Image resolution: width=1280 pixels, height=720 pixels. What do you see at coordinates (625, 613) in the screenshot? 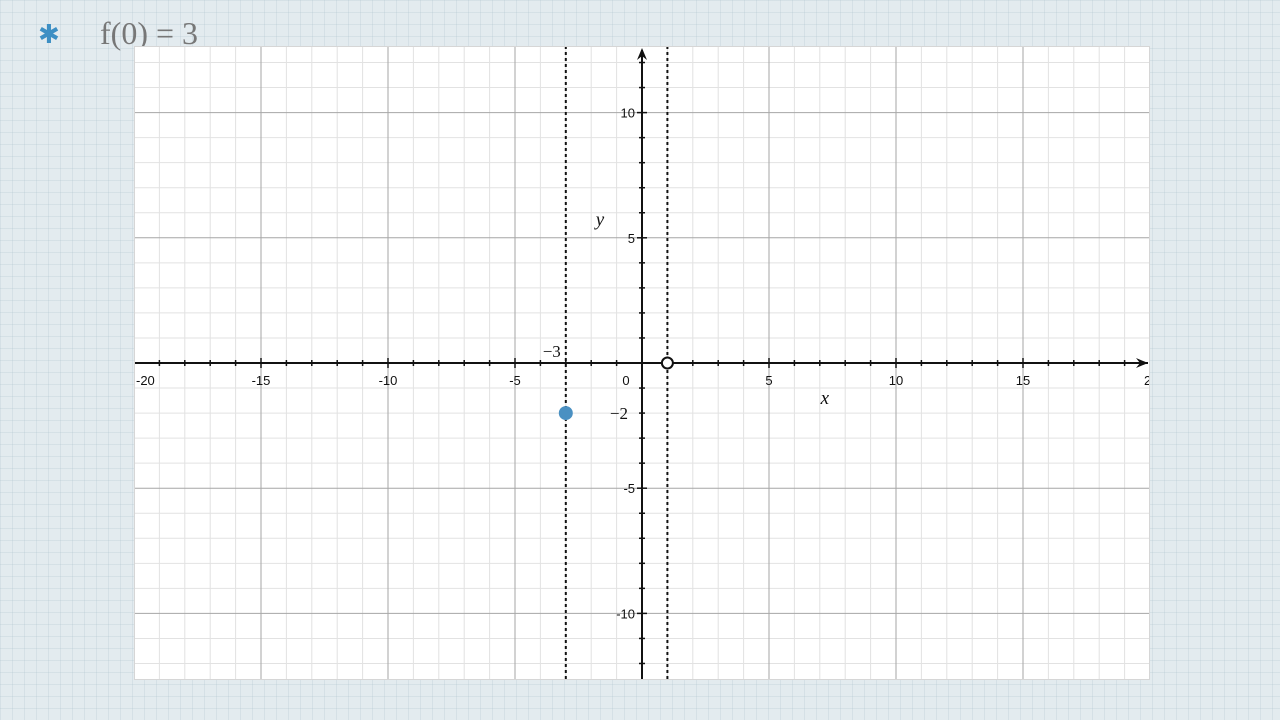
I see `y-tick-label: -10` at bounding box center [625, 613].